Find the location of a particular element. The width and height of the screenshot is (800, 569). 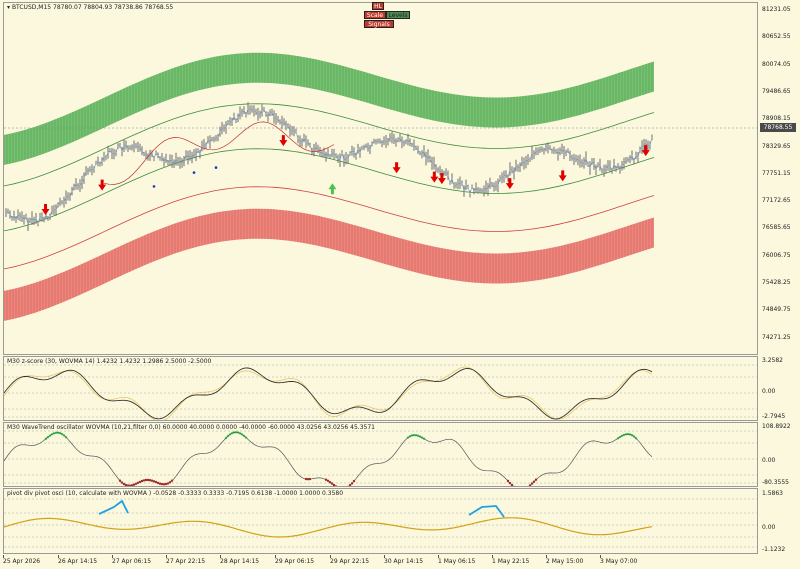

price-axis-label: 78329.65 is located at coordinates (776, 146).